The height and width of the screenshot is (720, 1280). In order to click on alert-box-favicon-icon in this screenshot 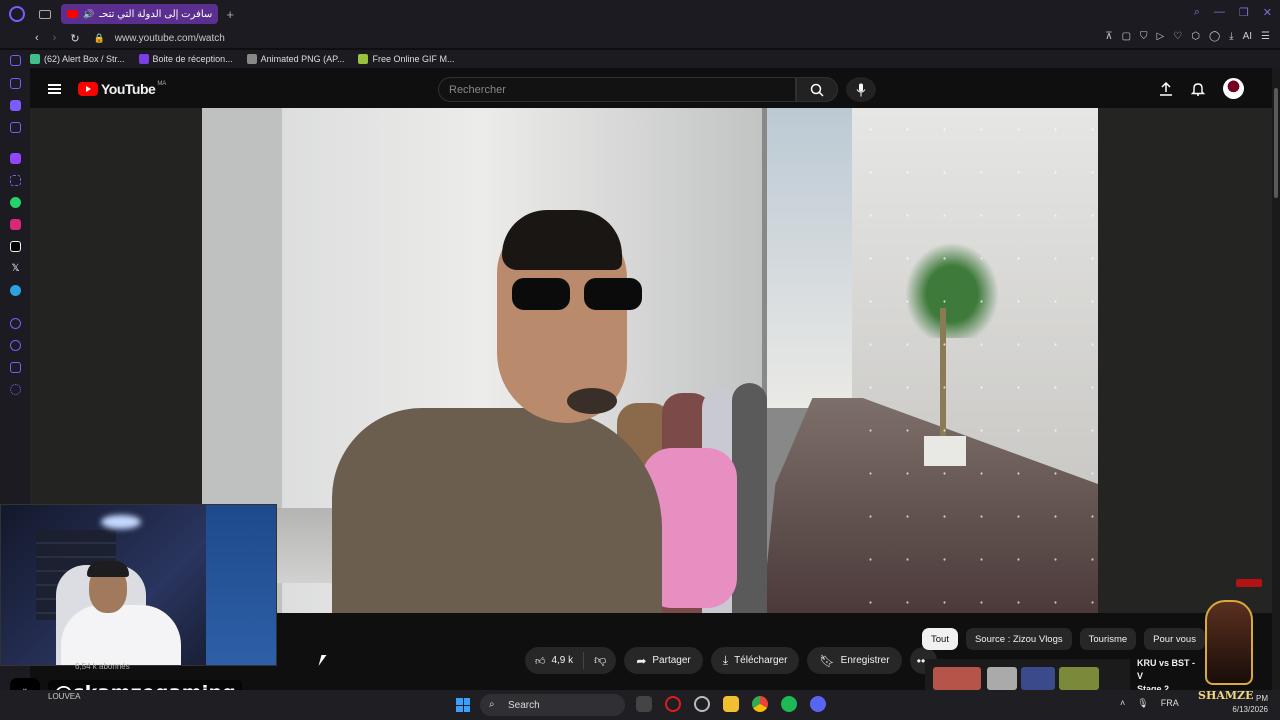, I will do `click(35, 59)`.